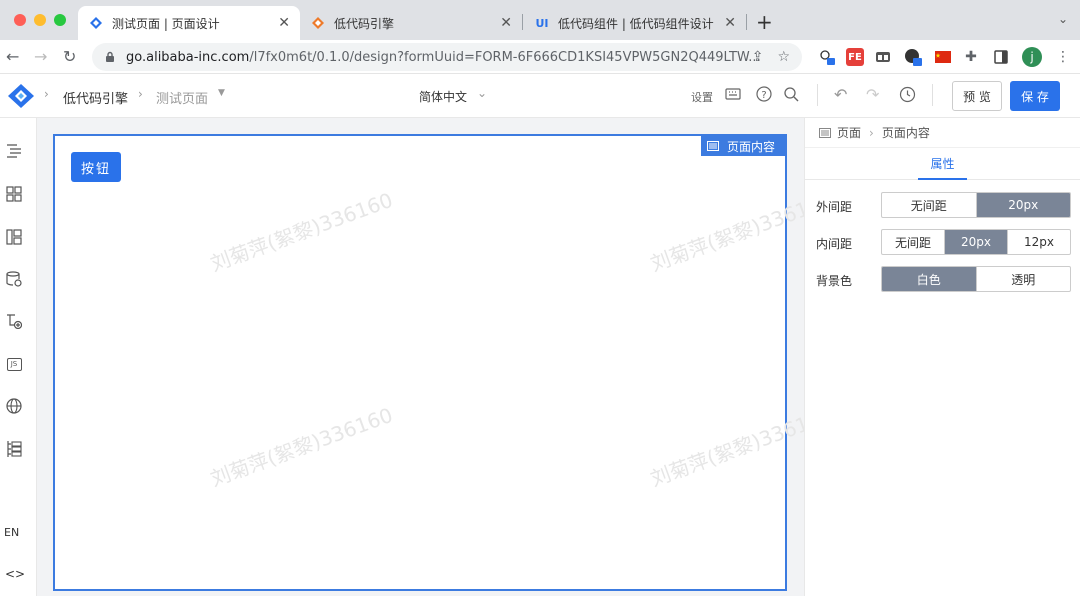  I want to click on back-icon: ←, so click(12, 56).